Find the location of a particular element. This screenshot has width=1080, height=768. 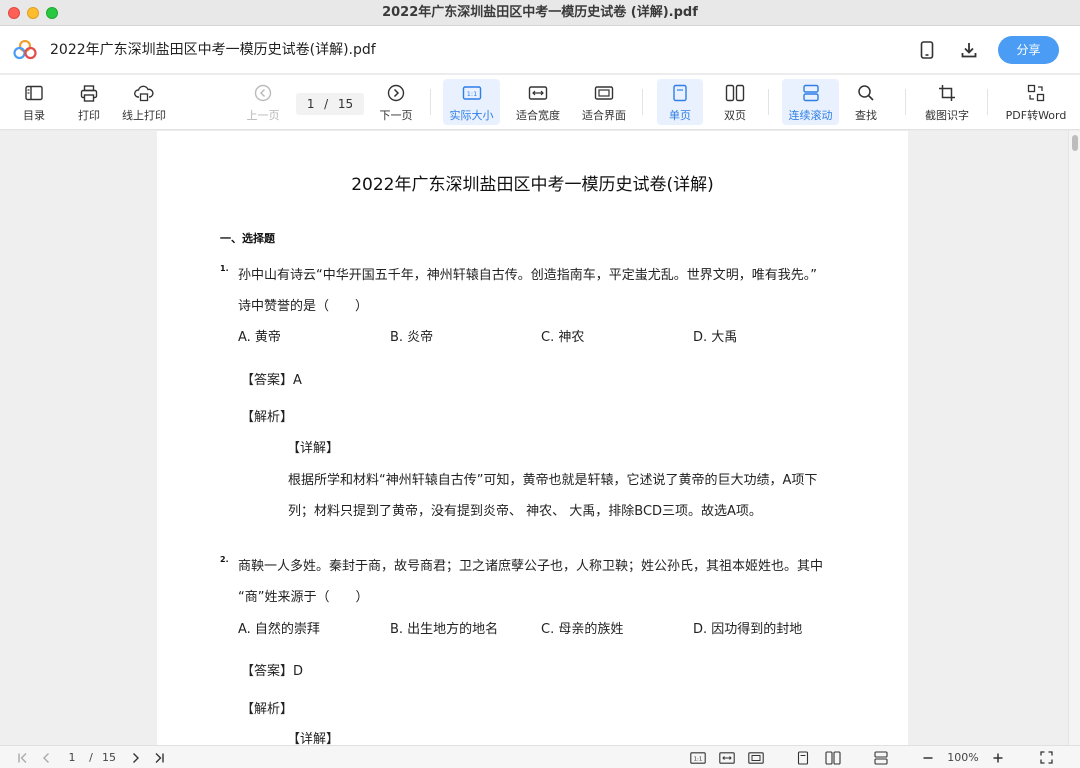

zoom-out-icon is located at coordinates (928, 757).